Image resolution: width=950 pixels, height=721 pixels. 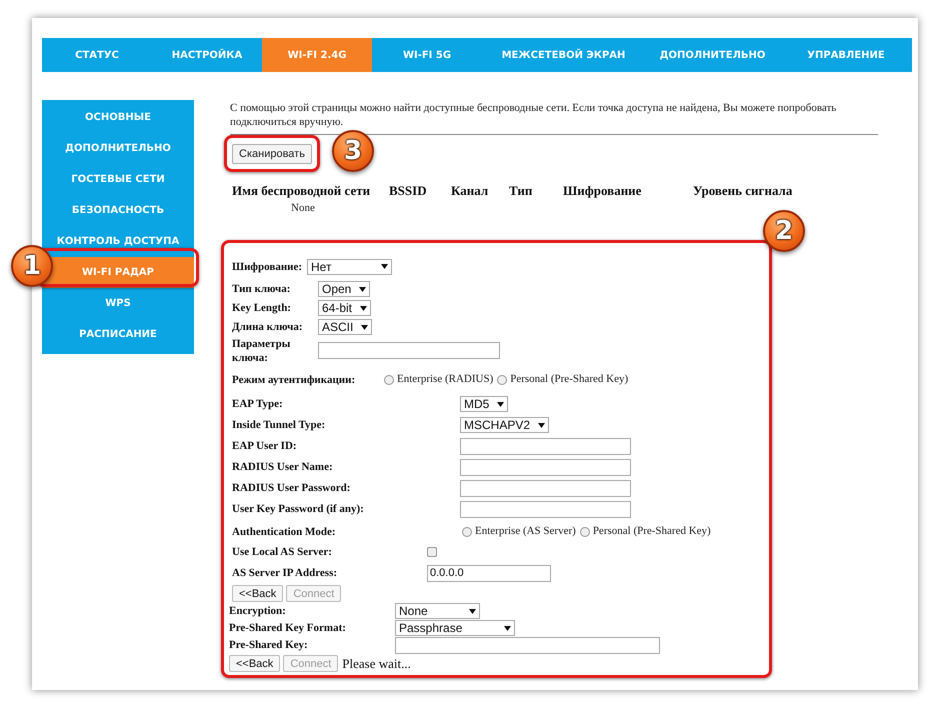 What do you see at coordinates (353, 151) in the screenshot?
I see `callout-badge: 3` at bounding box center [353, 151].